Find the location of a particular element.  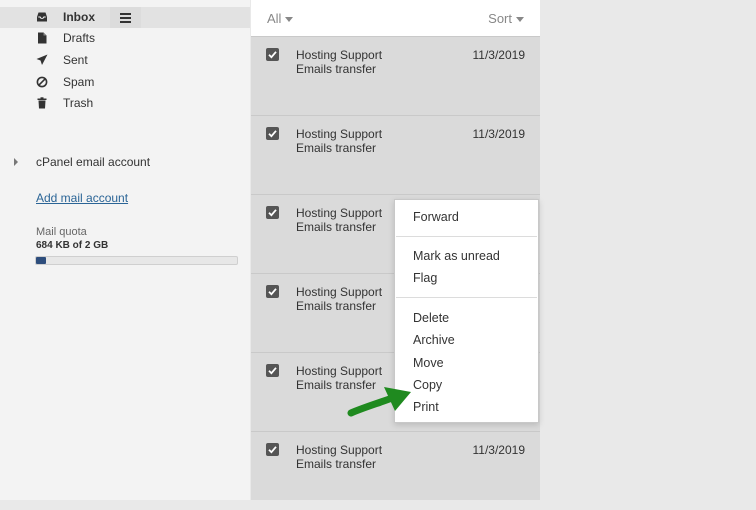

menu-item-forward: Forward is located at coordinates (436, 217).